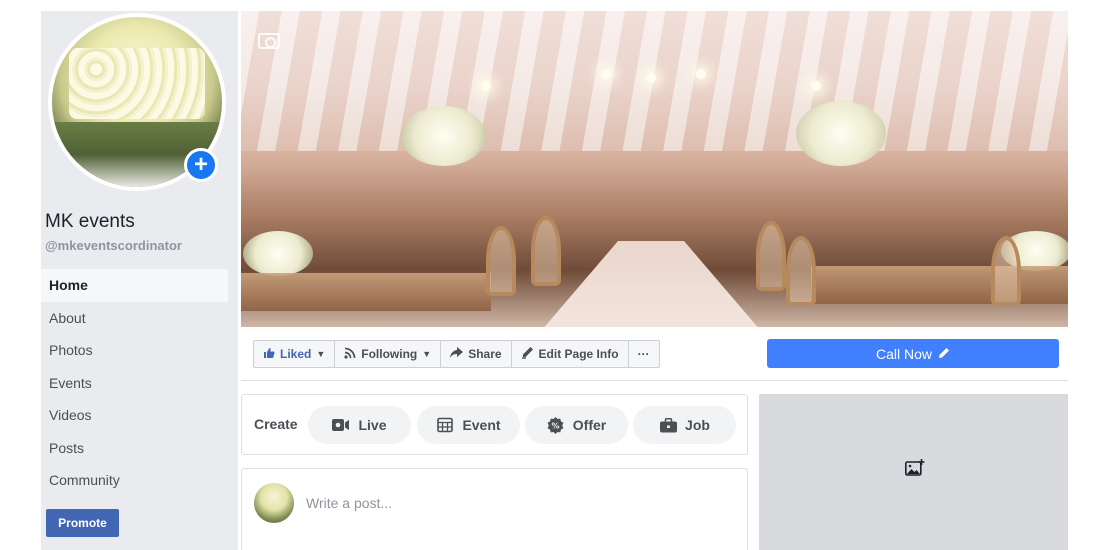  I want to click on video-camera-icon, so click(341, 425).